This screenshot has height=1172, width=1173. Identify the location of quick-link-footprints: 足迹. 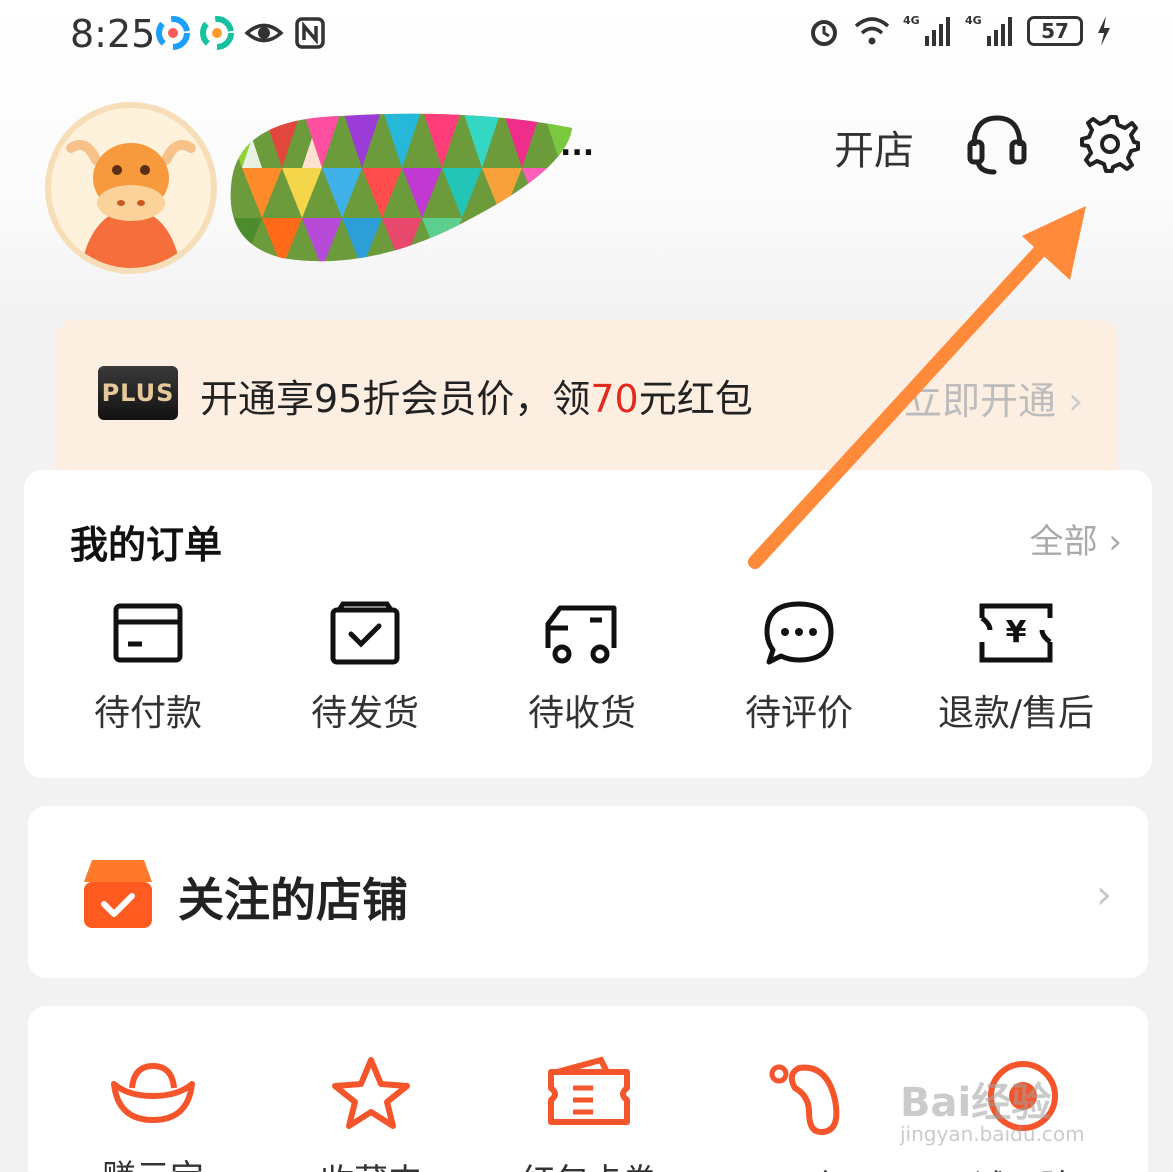
(805, 1114).